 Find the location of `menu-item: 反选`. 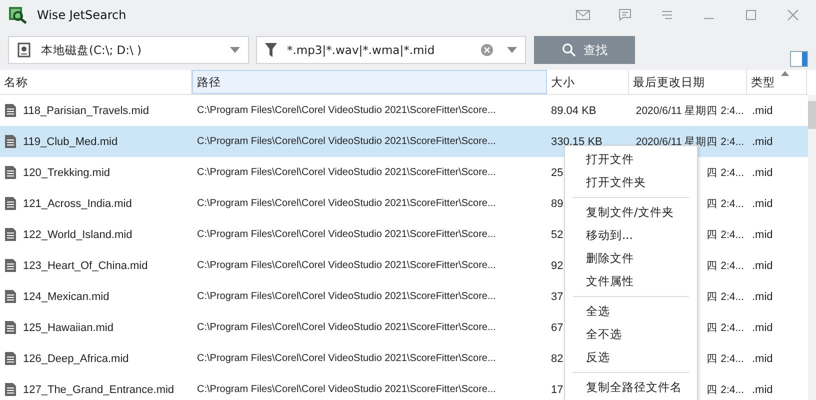

menu-item: 反选 is located at coordinates (631, 357).